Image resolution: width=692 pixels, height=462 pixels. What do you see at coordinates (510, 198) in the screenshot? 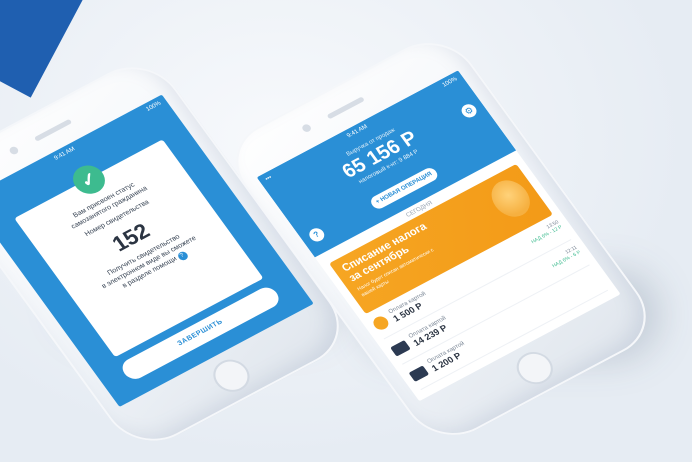
I see `tree-illustration-icon` at bounding box center [510, 198].